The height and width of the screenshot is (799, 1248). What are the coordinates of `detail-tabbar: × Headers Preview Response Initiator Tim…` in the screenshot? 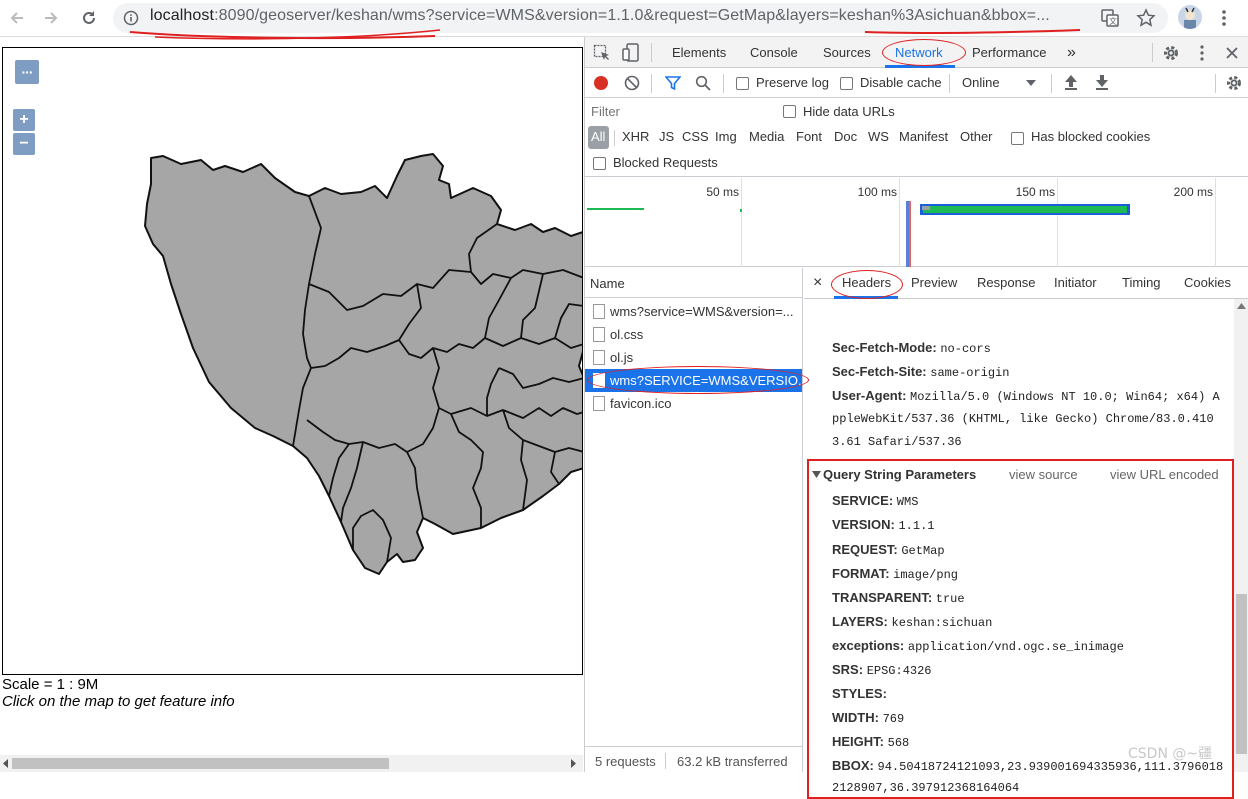 It's located at (1026, 283).